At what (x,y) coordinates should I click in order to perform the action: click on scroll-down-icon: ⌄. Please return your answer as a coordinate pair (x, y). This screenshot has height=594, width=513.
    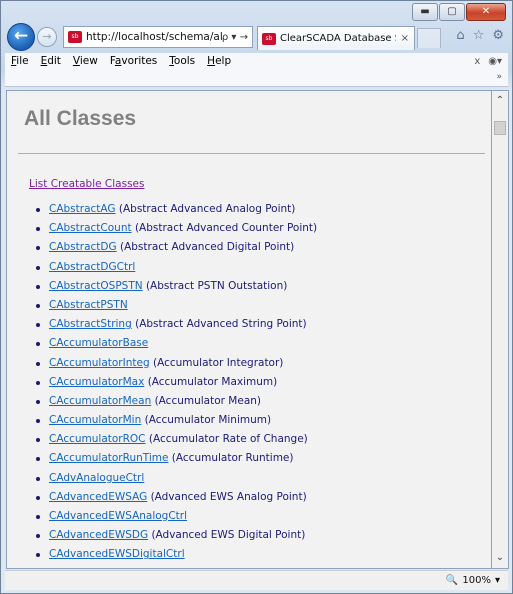
    Looking at the image, I should click on (500, 558).